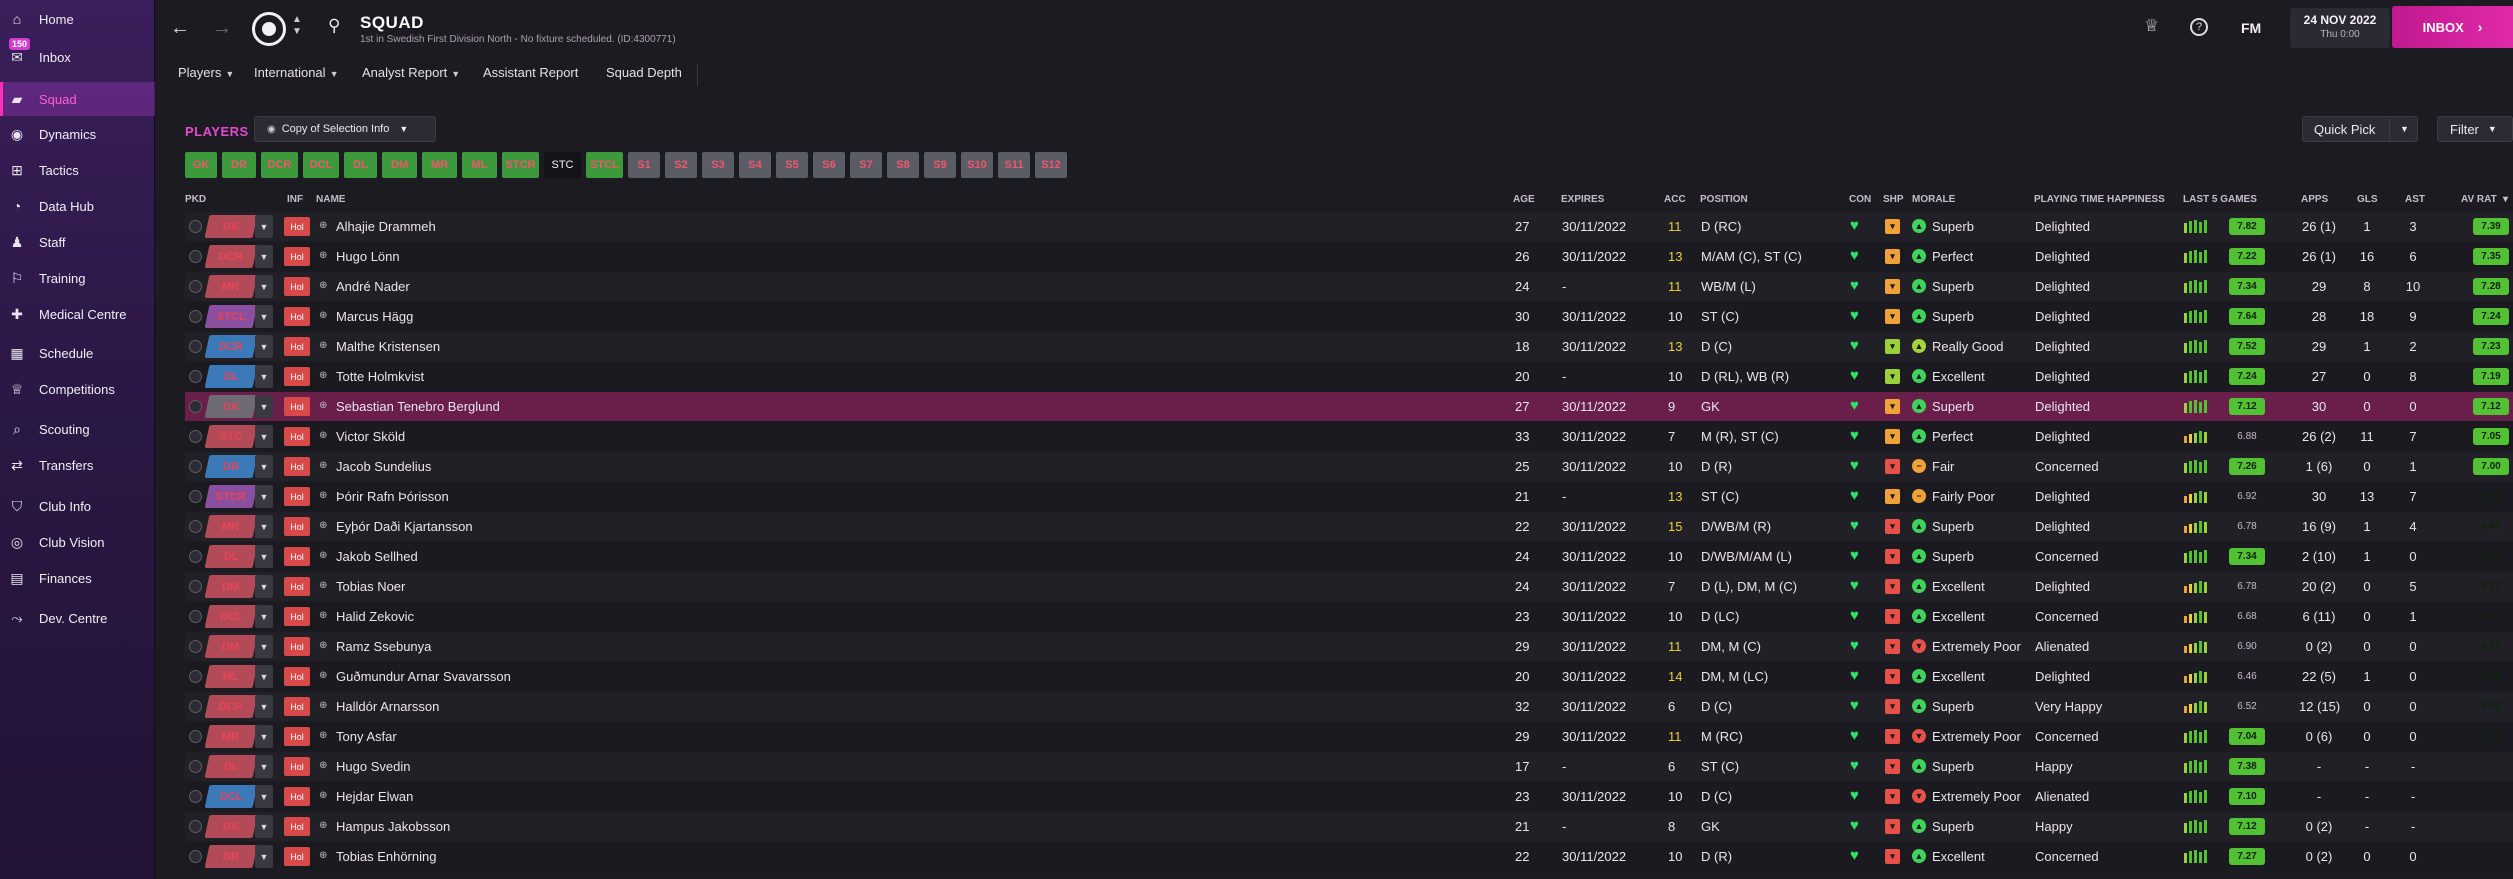 The image size is (2513, 879). What do you see at coordinates (562, 165) in the screenshot?
I see `position-filter-stc: STC` at bounding box center [562, 165].